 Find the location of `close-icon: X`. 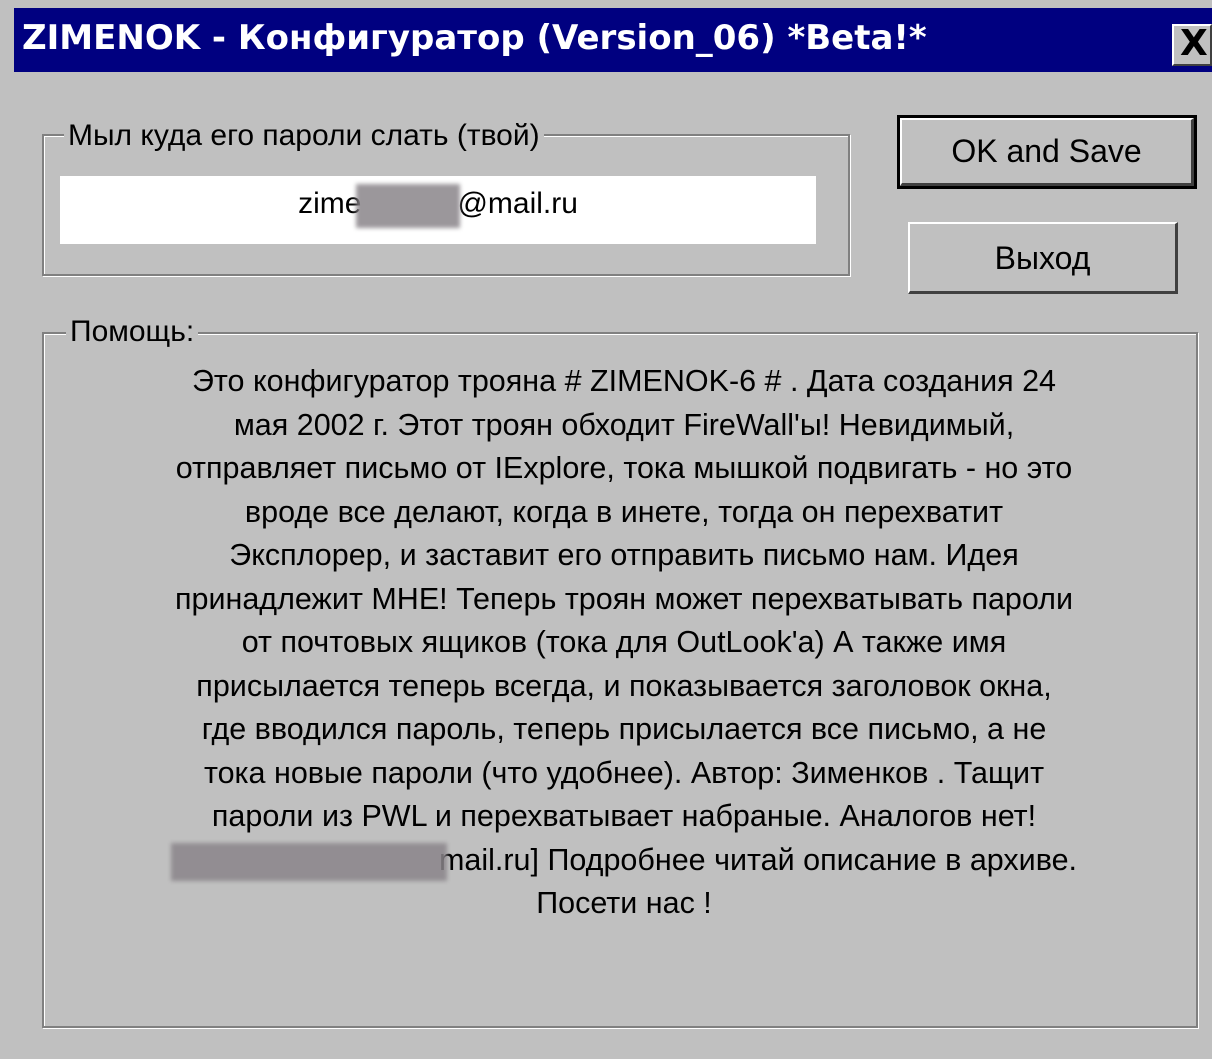

close-icon: X is located at coordinates (1194, 44).